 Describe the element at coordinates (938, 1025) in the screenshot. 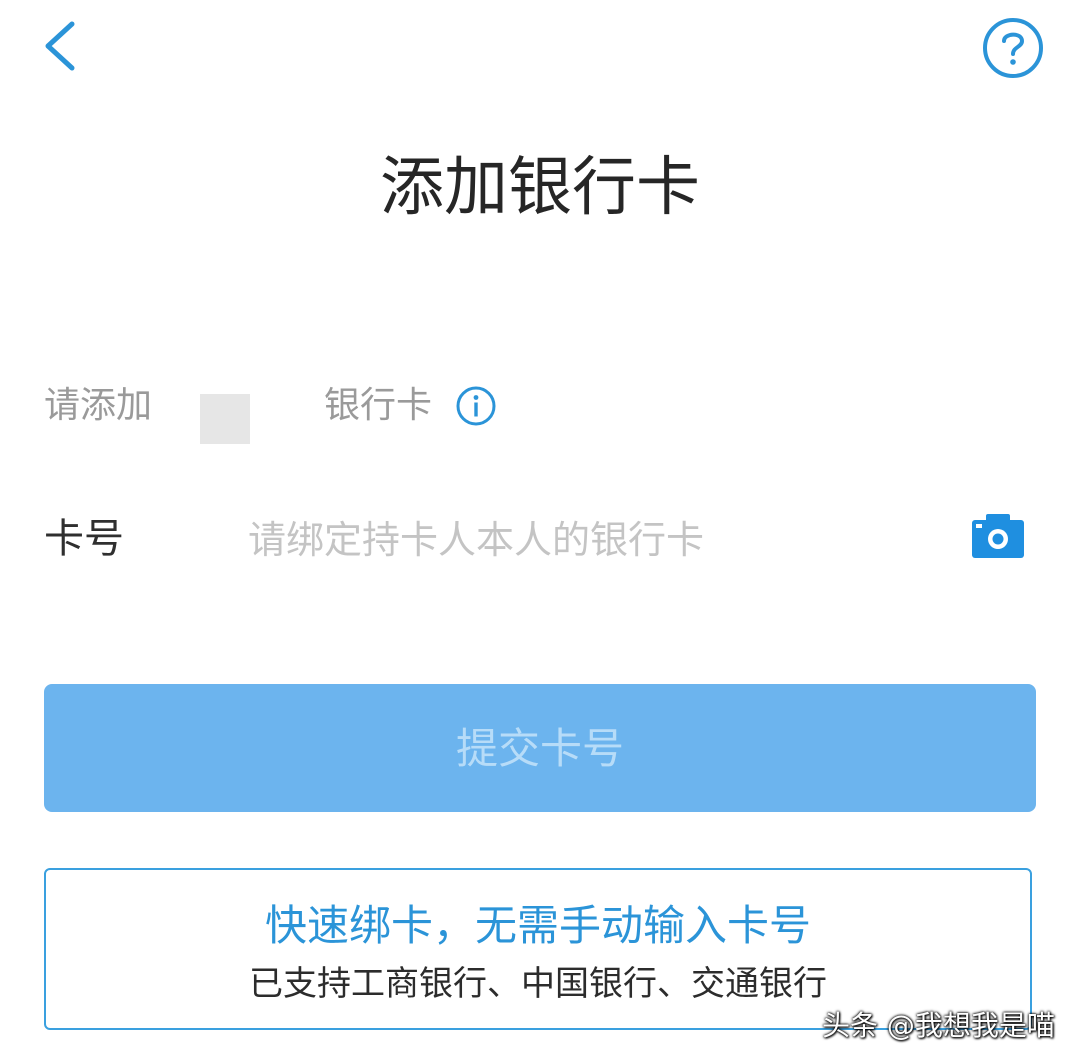

I see `watermark: 头条 @我想我是喵` at that location.